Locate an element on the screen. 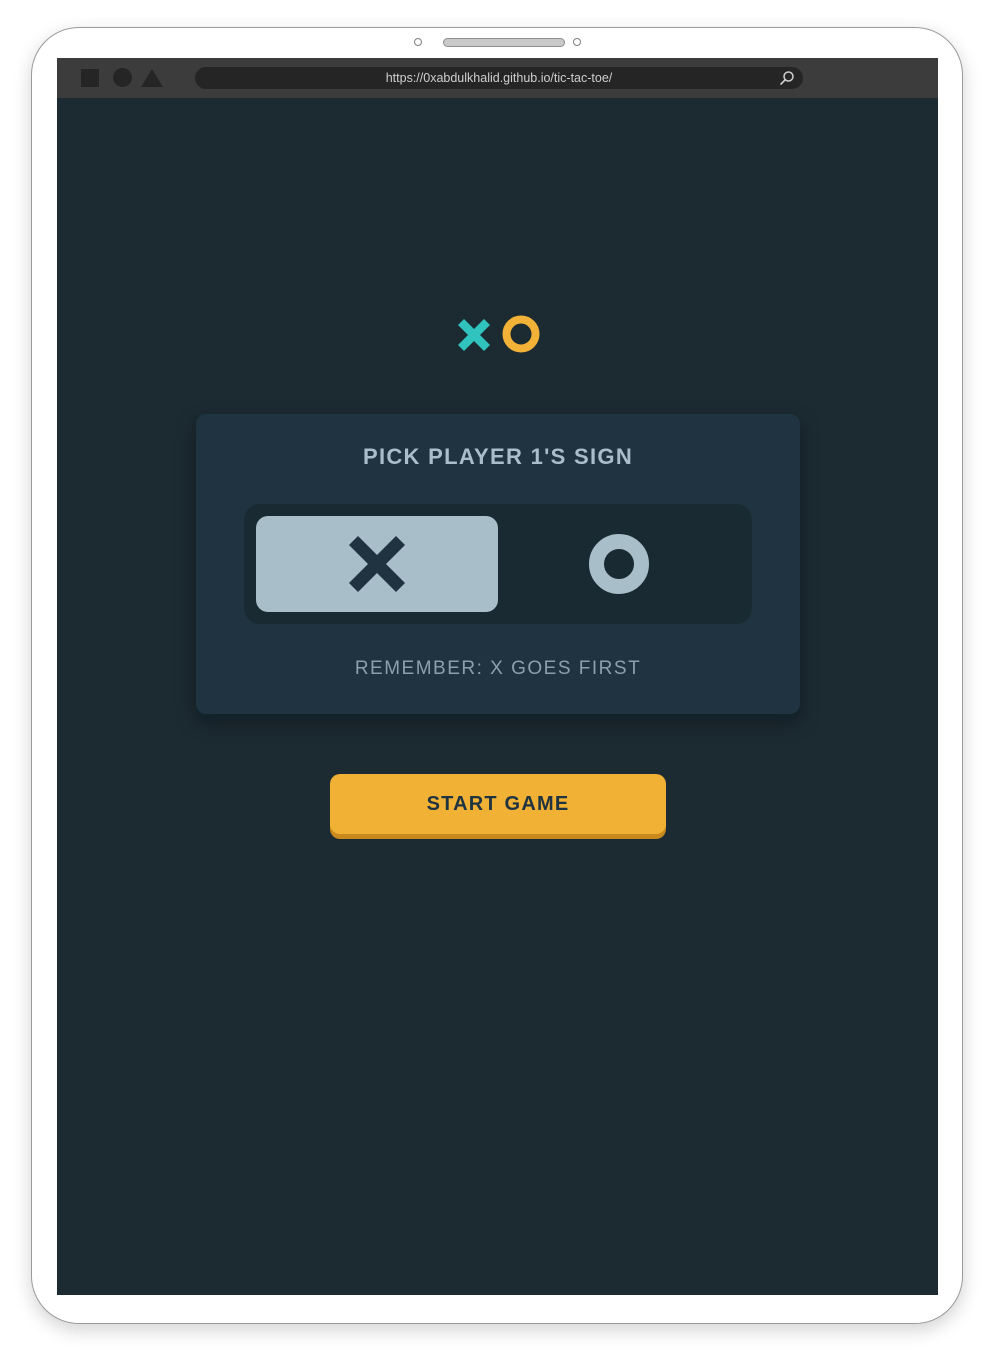 This screenshot has width=995, height=1360. option-o-button is located at coordinates (619, 564).